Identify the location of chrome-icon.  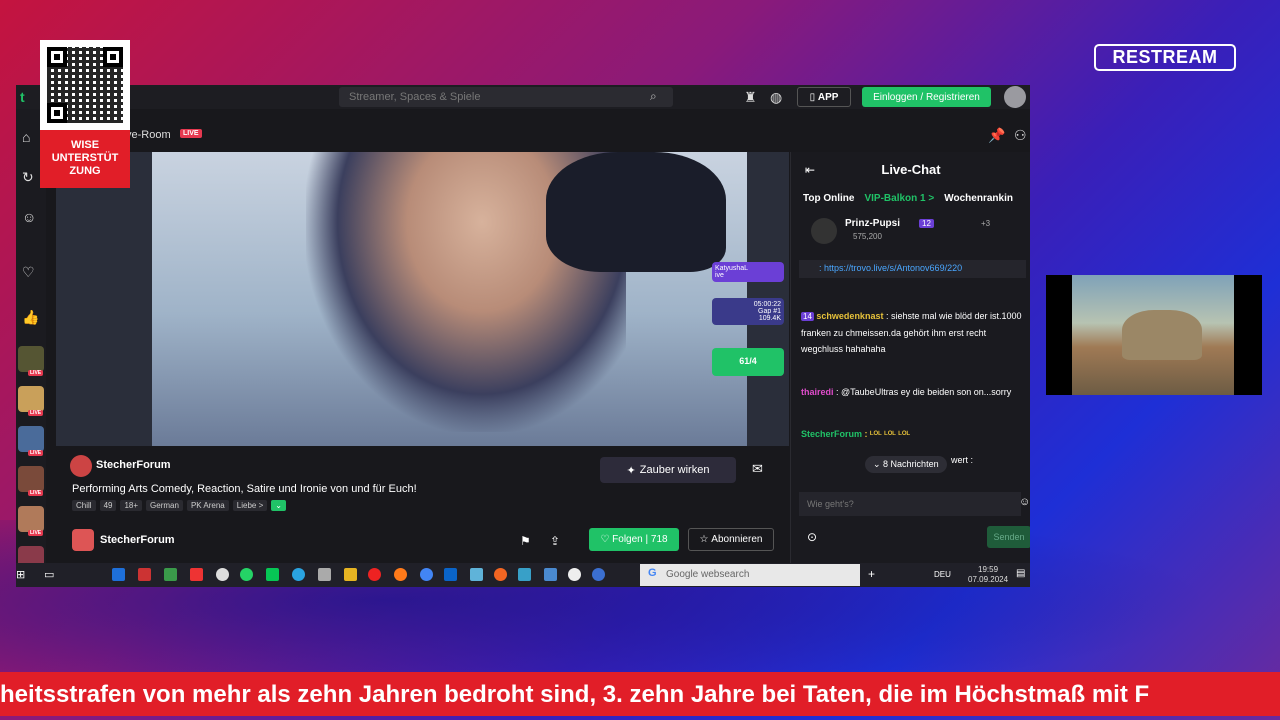
(426, 574).